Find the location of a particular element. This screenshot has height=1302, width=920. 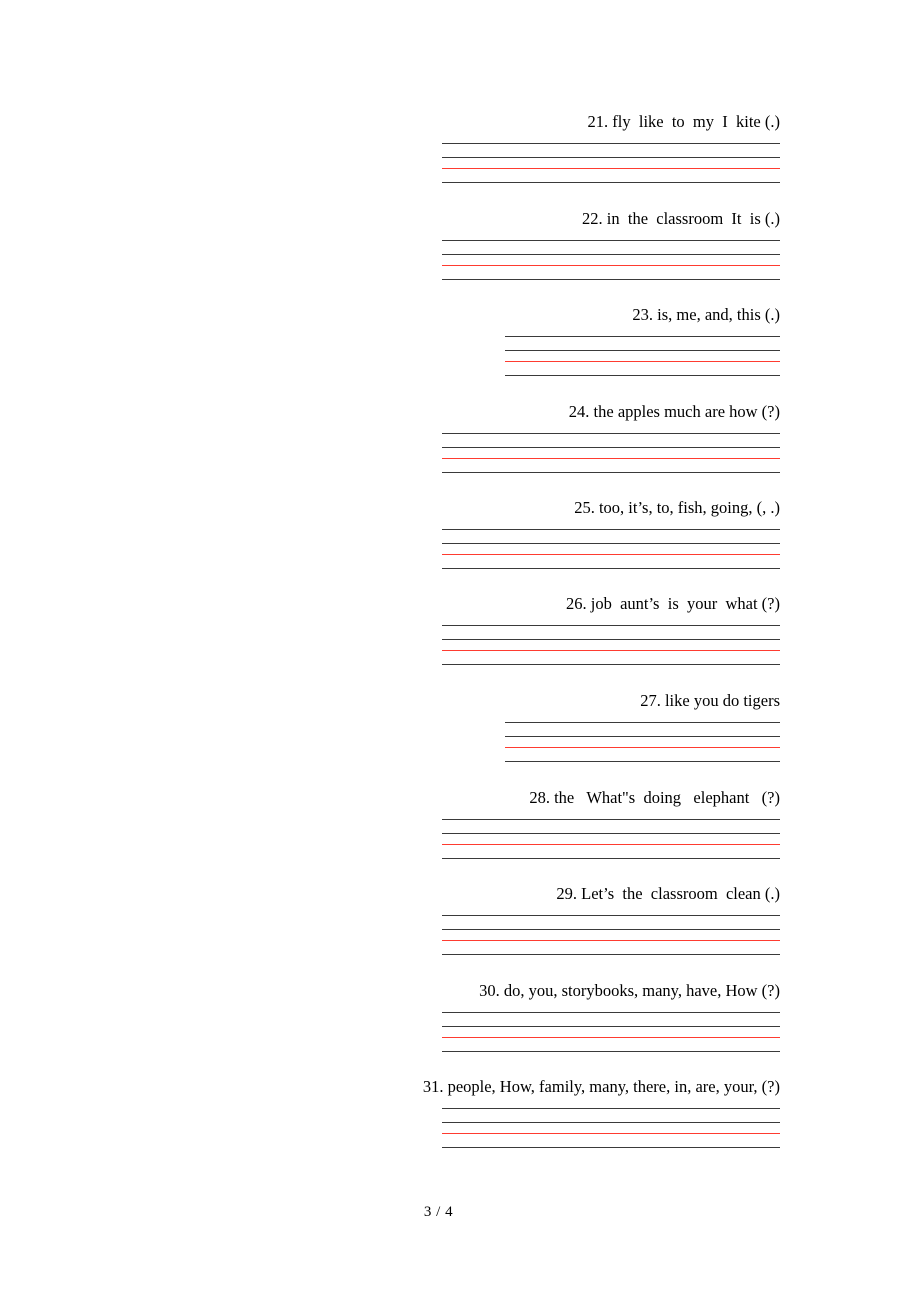

exercise-prompt: 29. Let’s the classroom clean (.) is located at coordinates (668, 893).